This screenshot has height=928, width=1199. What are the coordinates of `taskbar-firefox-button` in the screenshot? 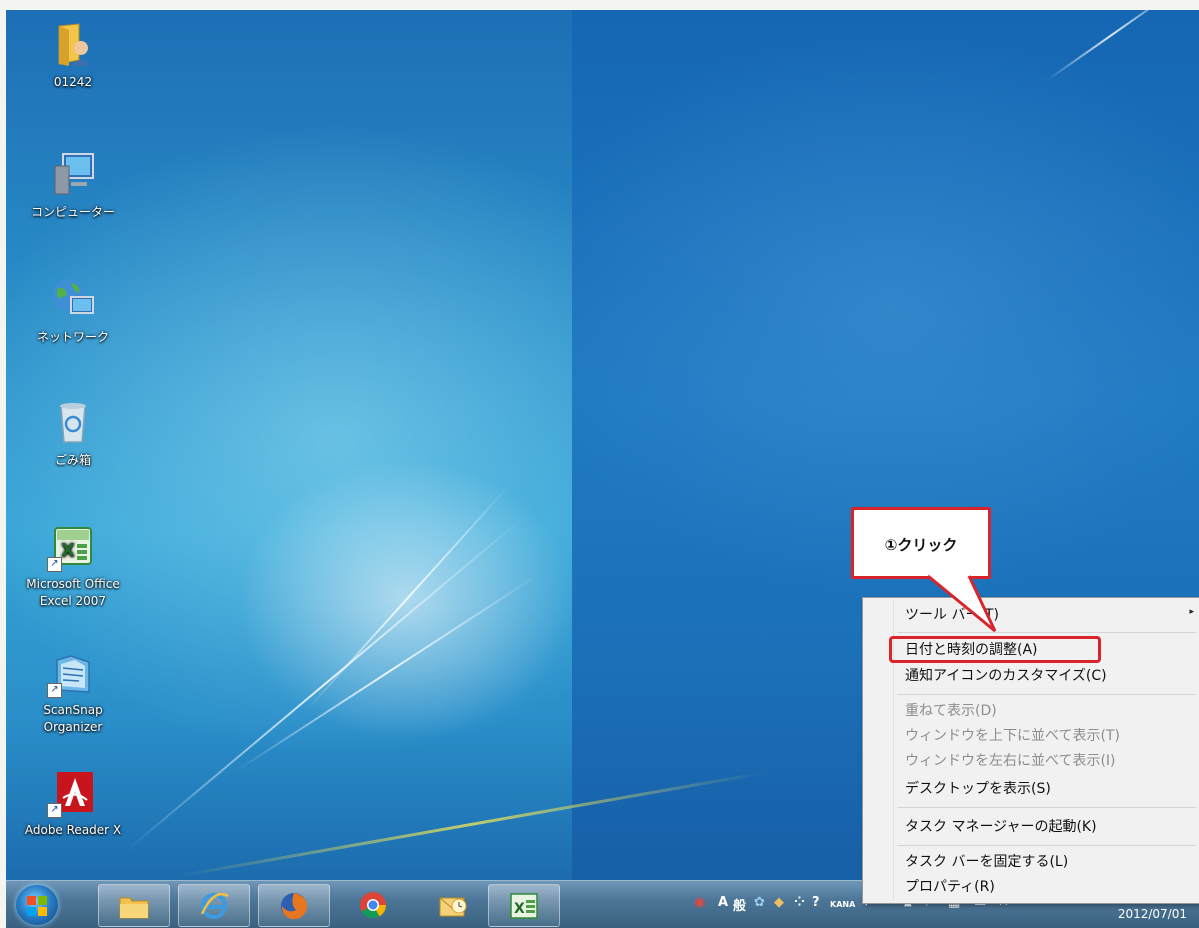 It's located at (294, 905).